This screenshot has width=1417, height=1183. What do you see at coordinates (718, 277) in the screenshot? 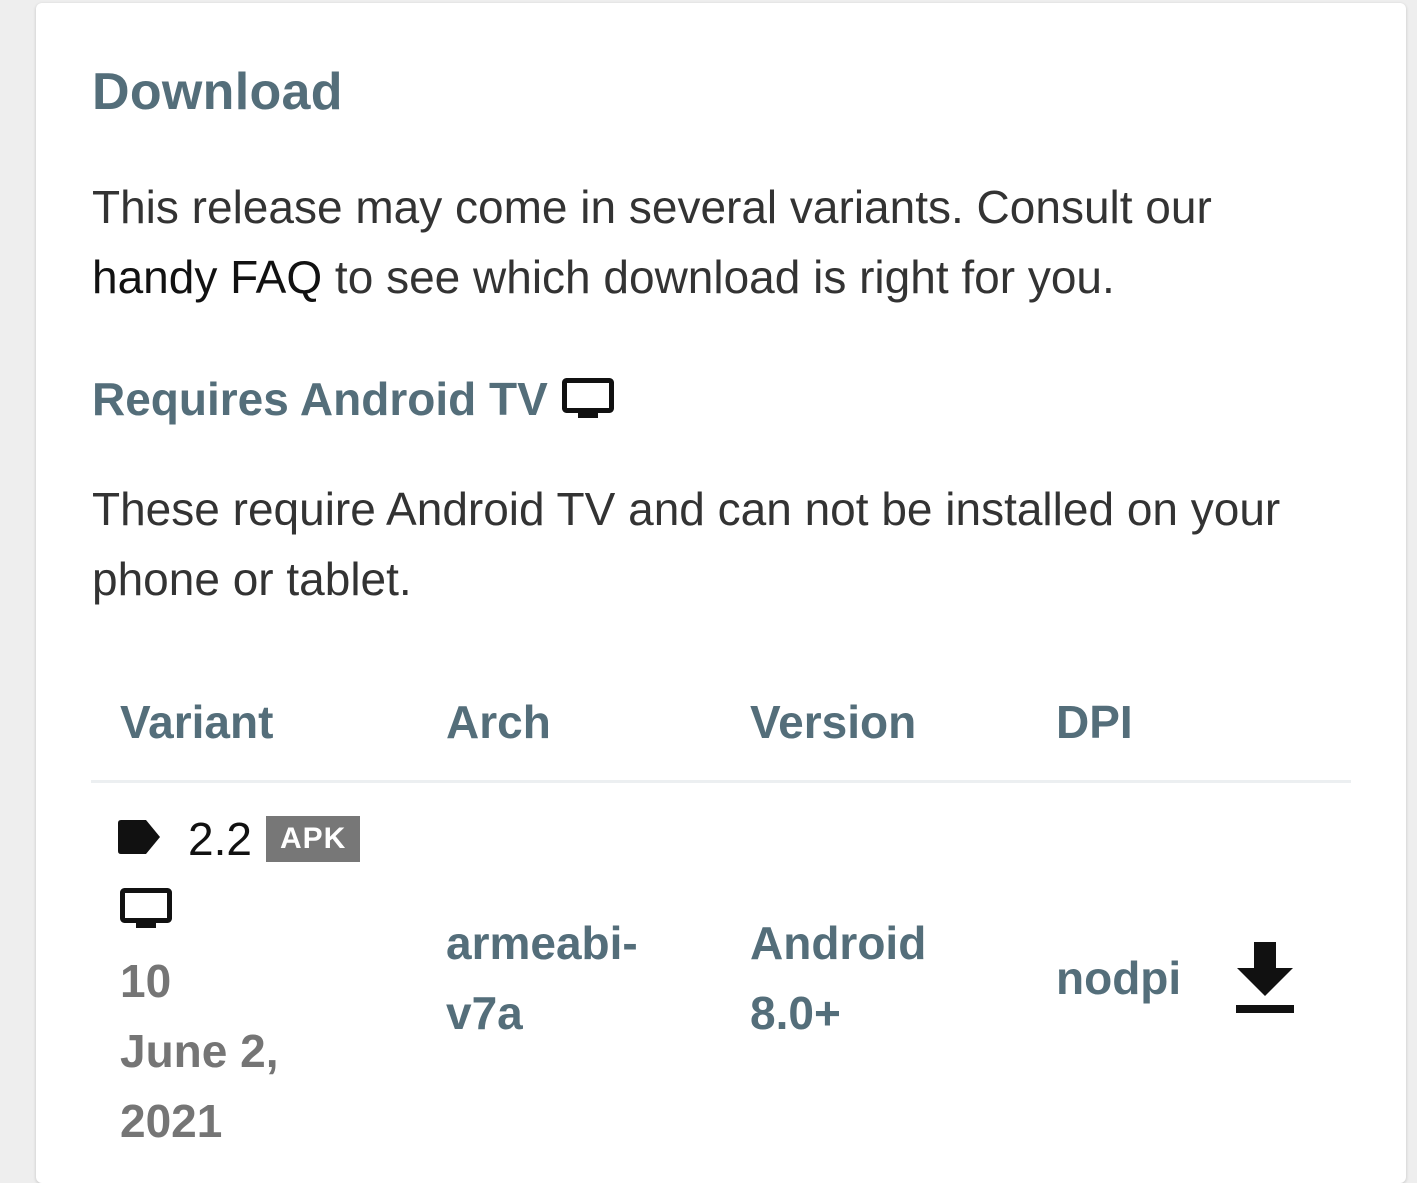
I see `intro-text-end: to see which download is right for you.` at bounding box center [718, 277].